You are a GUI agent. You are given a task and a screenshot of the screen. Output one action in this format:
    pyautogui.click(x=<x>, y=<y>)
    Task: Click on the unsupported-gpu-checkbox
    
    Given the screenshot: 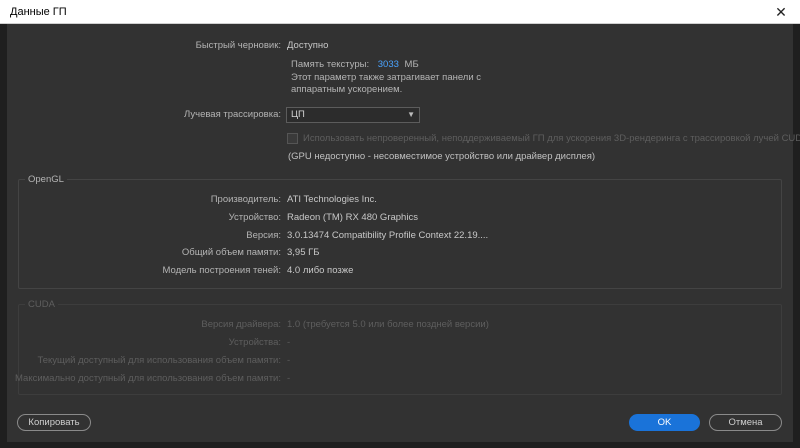 What is the action you would take?
    pyautogui.click(x=292, y=138)
    